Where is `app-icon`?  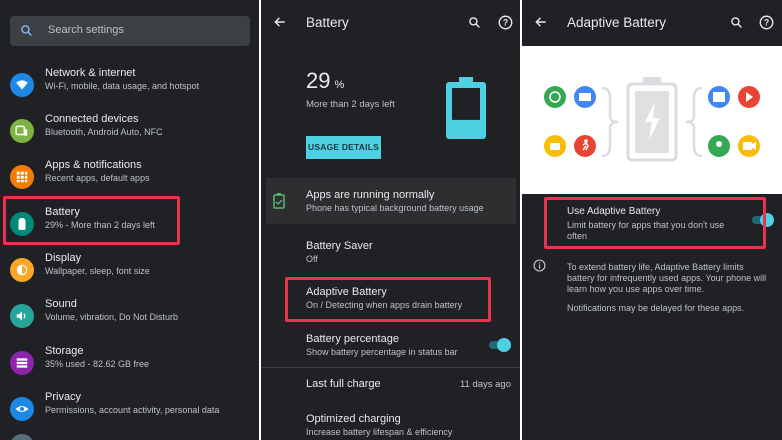
app-icon is located at coordinates (555, 97).